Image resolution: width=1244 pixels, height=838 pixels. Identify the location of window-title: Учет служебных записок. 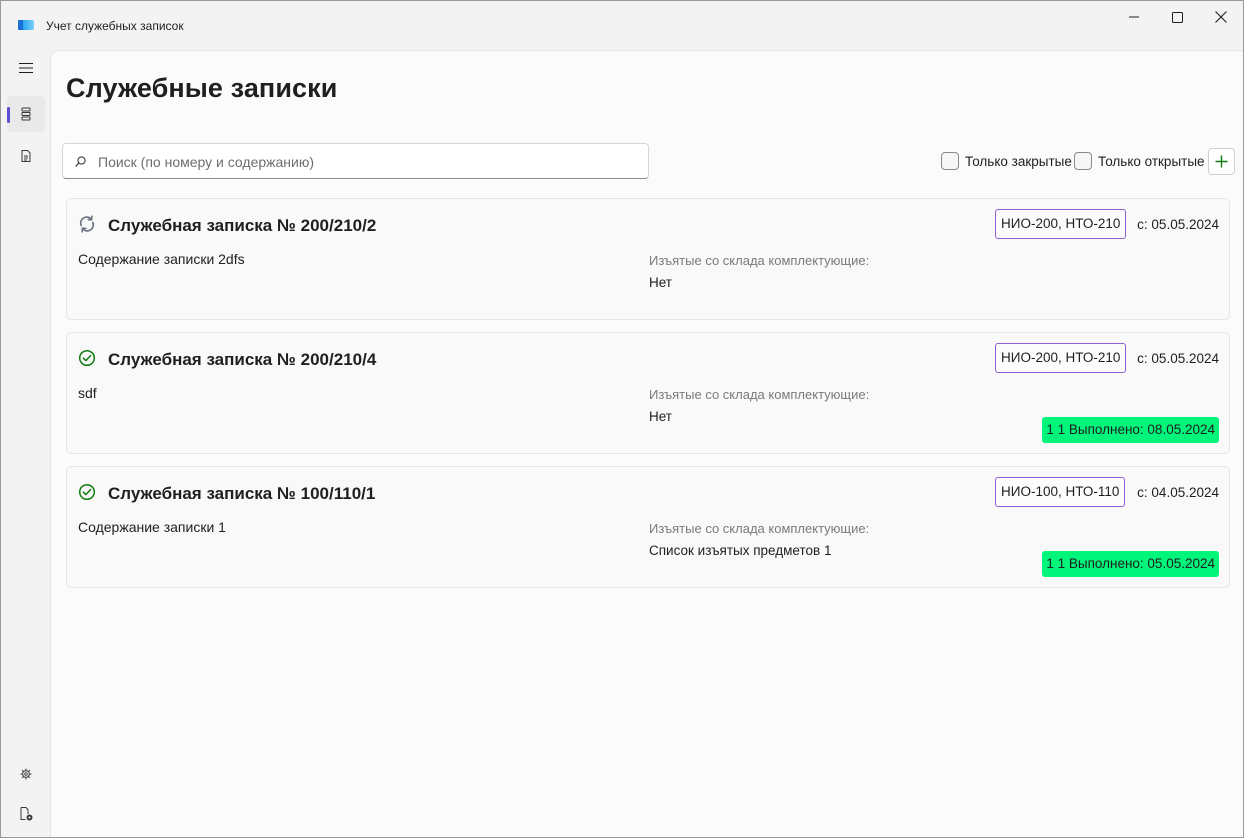
(115, 26).